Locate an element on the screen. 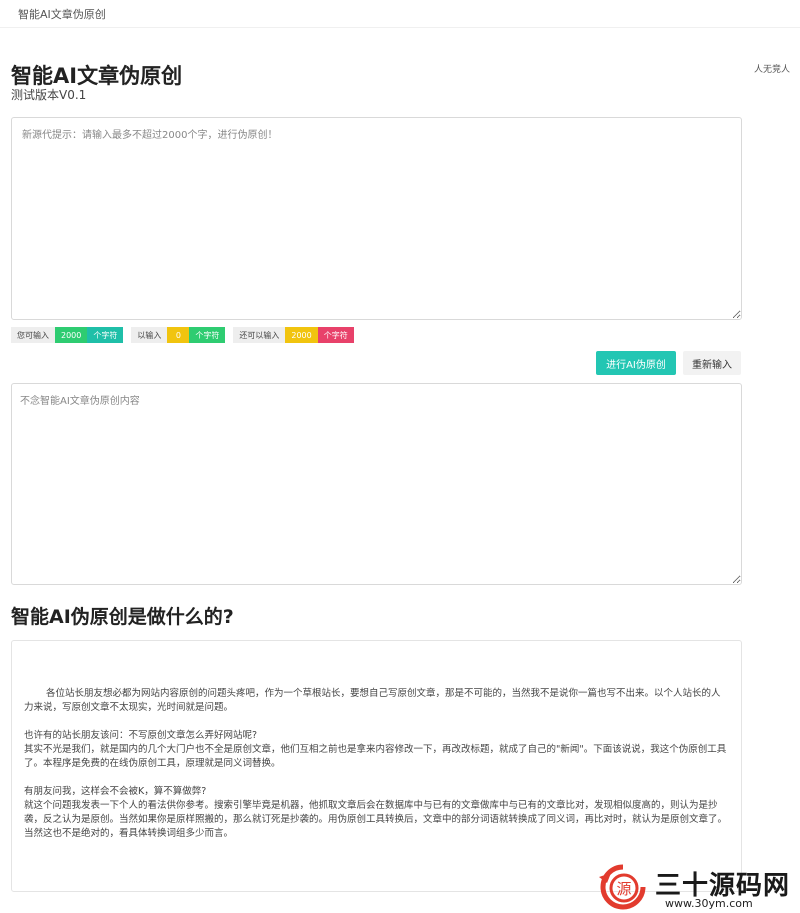 The image size is (800, 913). counter-label: 以输入 is located at coordinates (149, 335).